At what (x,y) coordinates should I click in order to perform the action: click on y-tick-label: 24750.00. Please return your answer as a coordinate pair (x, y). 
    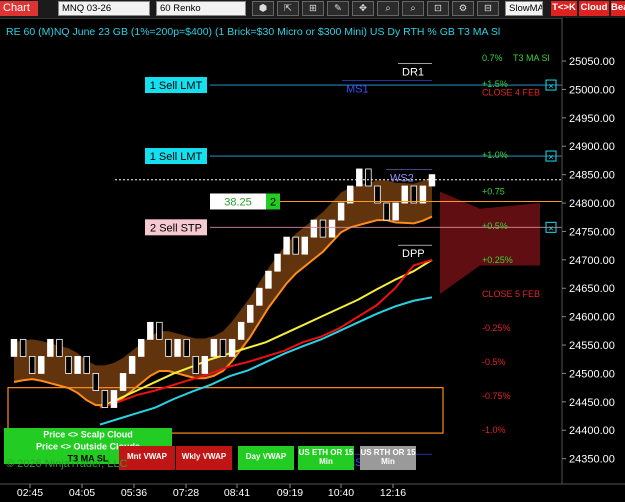
    Looking at the image, I should click on (592, 232).